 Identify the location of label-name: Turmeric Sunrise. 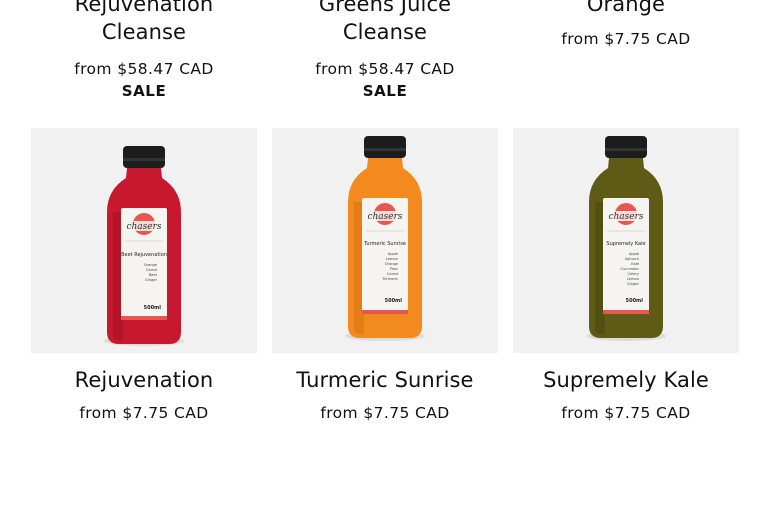
(384, 244).